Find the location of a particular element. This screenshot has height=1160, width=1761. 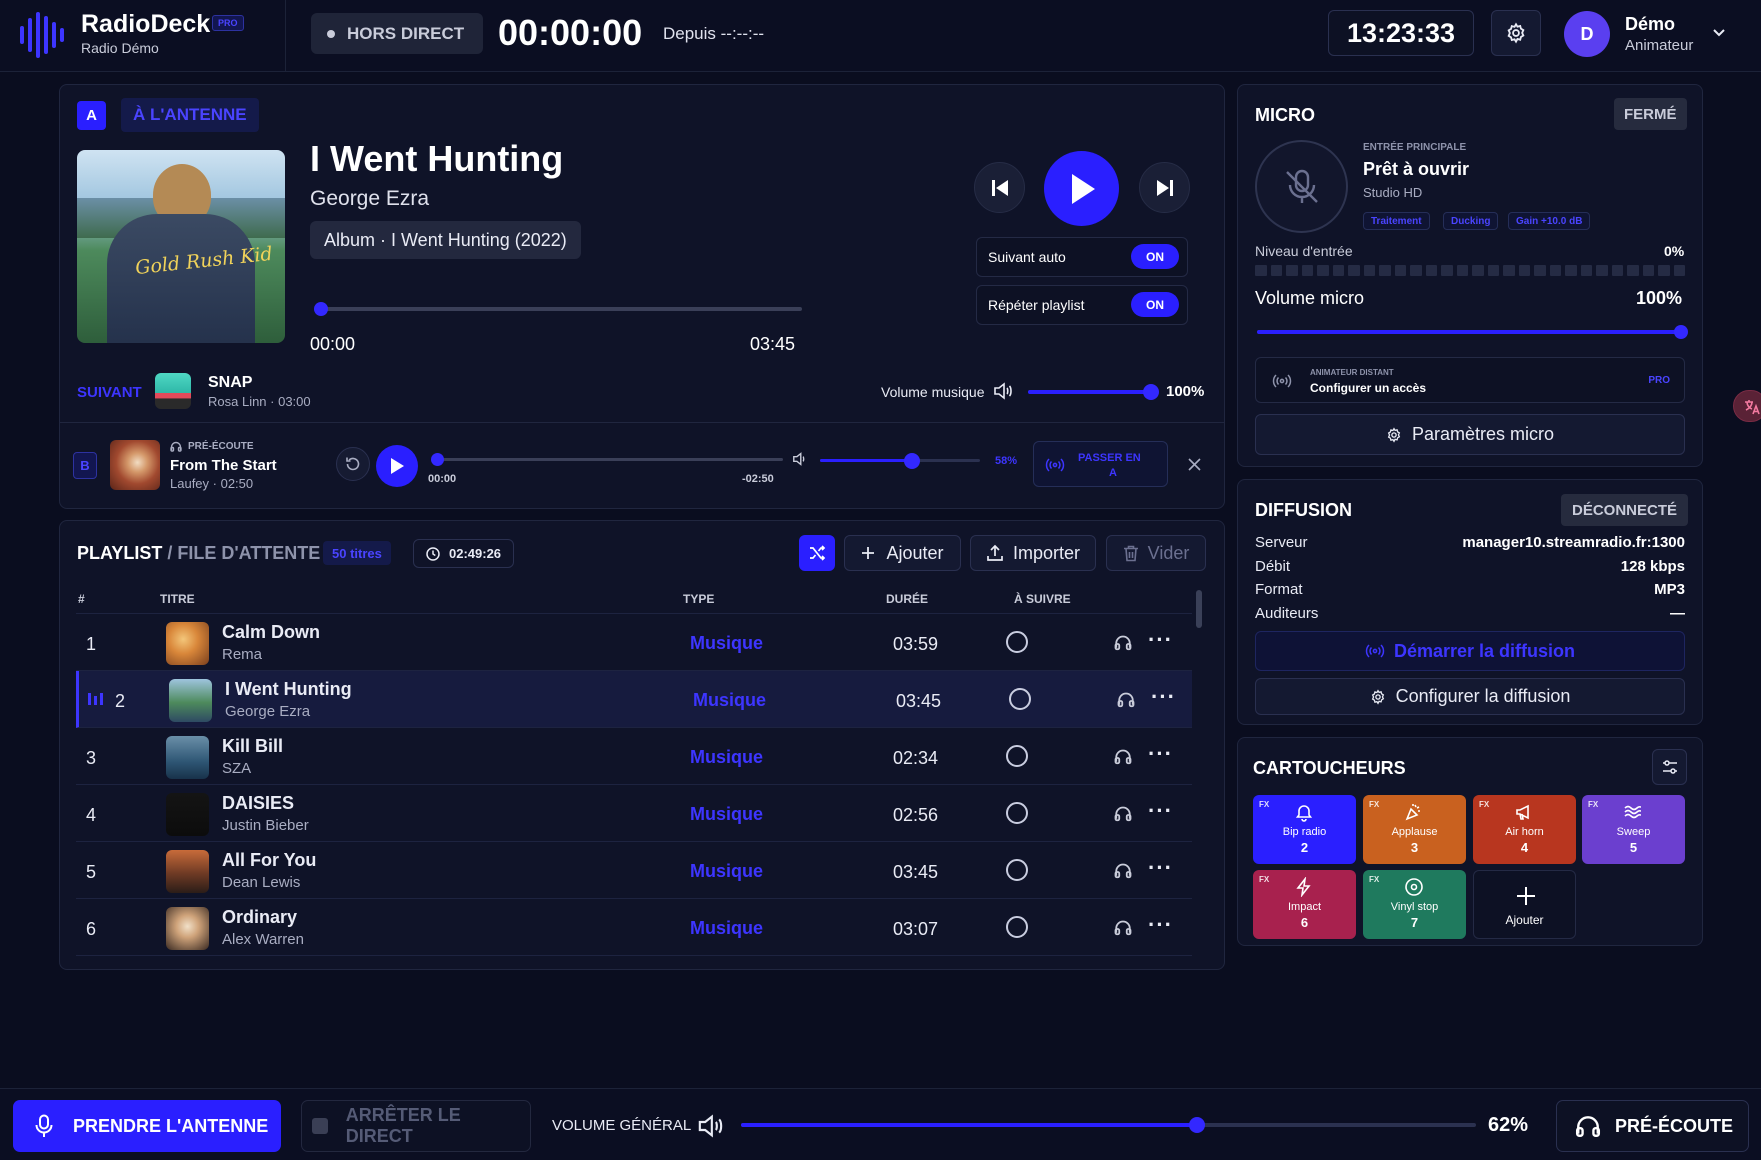

skip-forward-icon is located at coordinates (1164, 187).